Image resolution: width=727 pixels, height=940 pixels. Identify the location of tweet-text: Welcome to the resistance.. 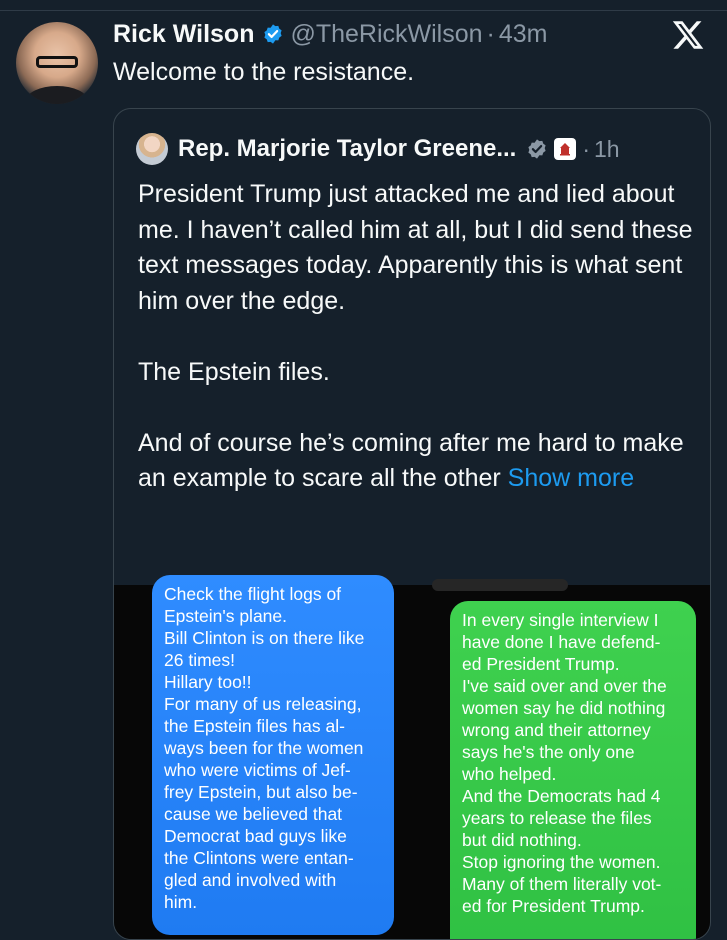
(264, 72).